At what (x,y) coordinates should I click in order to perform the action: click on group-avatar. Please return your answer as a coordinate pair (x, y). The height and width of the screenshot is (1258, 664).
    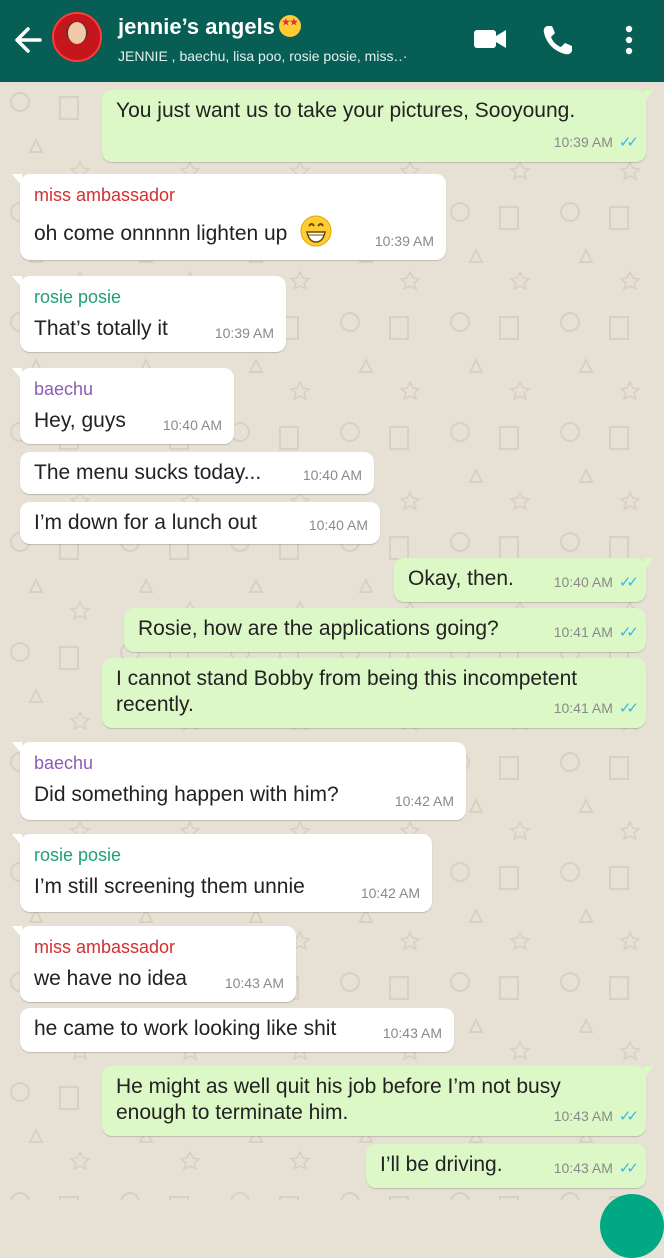
    Looking at the image, I should click on (77, 37).